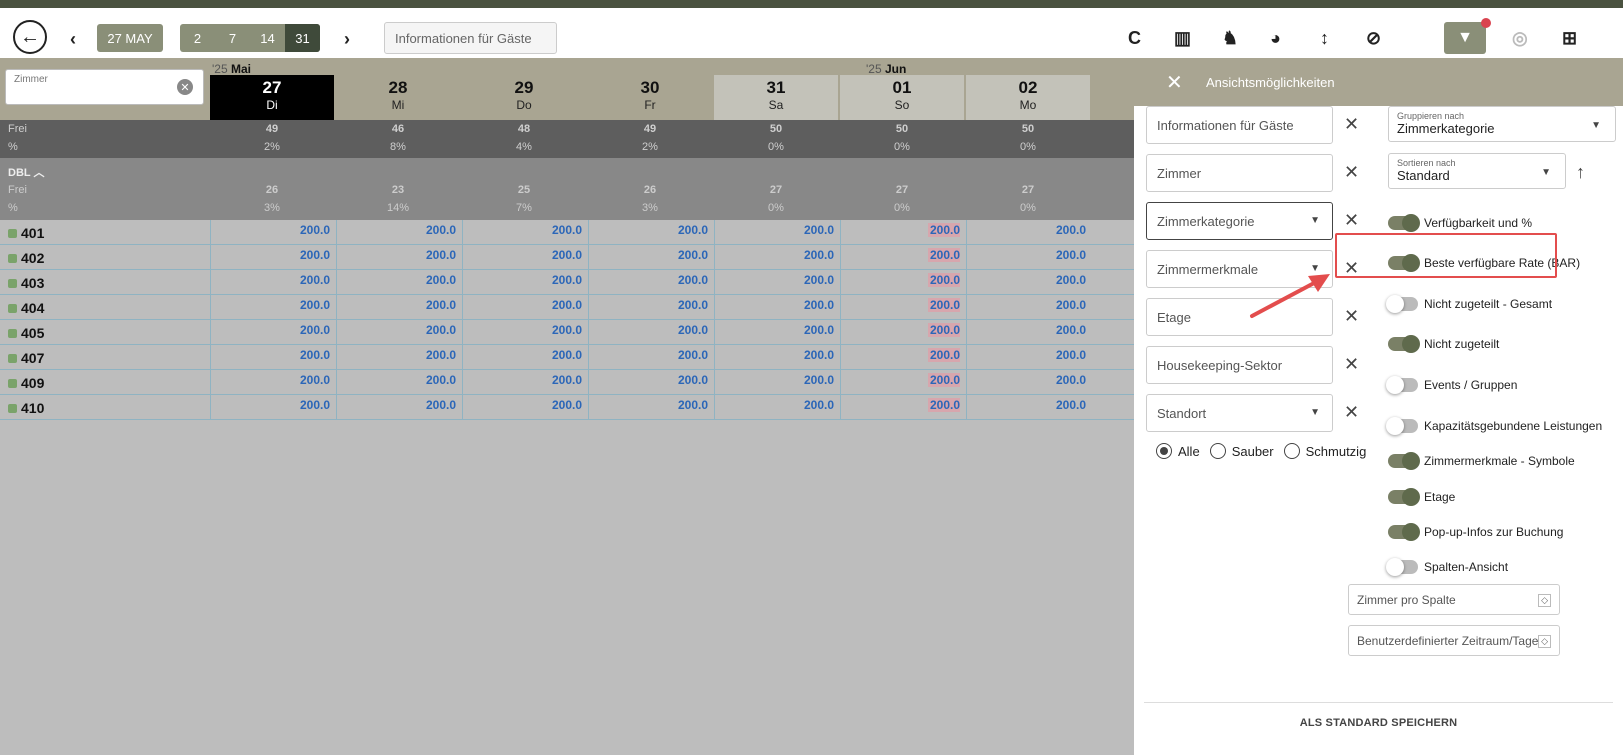  Describe the element at coordinates (524, 97) in the screenshot. I see `day-column-header: 29 Do` at that location.